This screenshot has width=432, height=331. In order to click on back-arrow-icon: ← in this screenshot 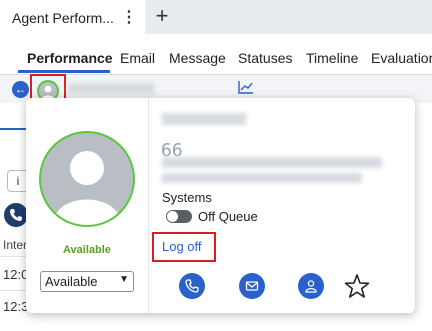, I will do `click(20, 89)`.